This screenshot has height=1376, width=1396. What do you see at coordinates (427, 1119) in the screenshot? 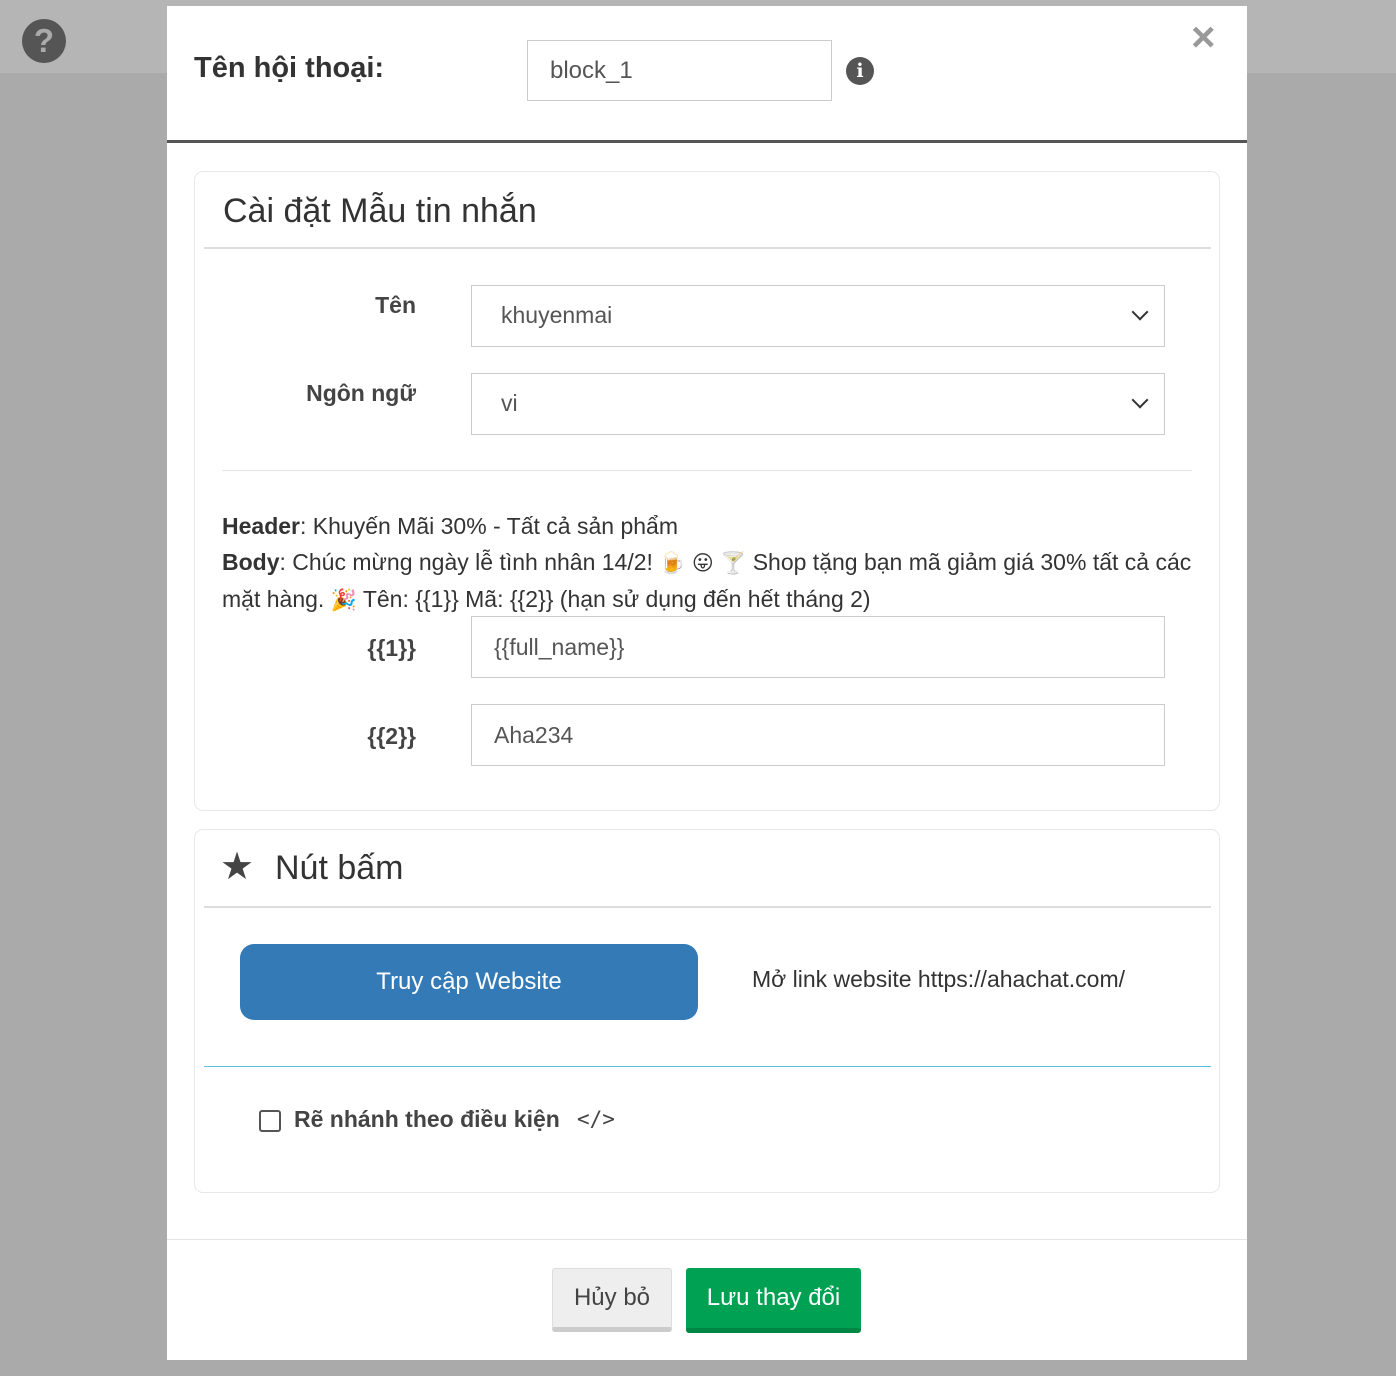
I see `branch-condition-label: Rẽ nhánh theo điều kiện` at bounding box center [427, 1119].